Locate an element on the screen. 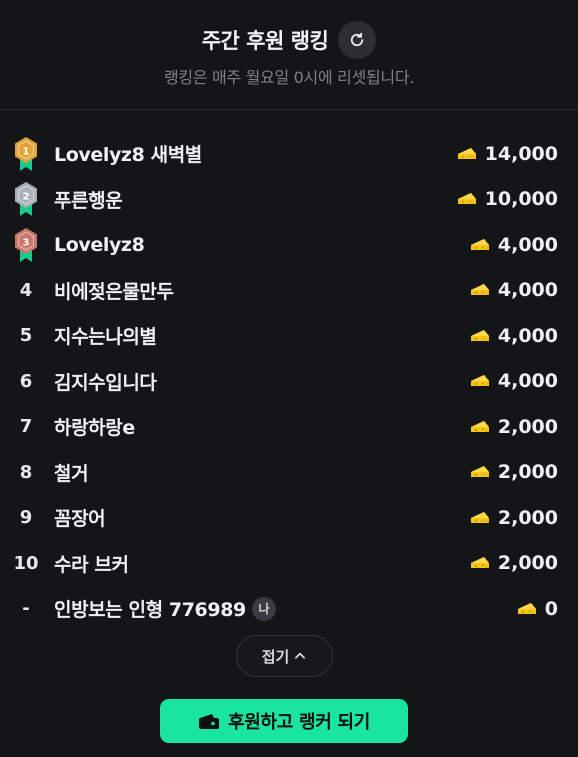 This screenshot has width=578, height=757. donor-name: 비에젖은물만두 is located at coordinates (114, 290).